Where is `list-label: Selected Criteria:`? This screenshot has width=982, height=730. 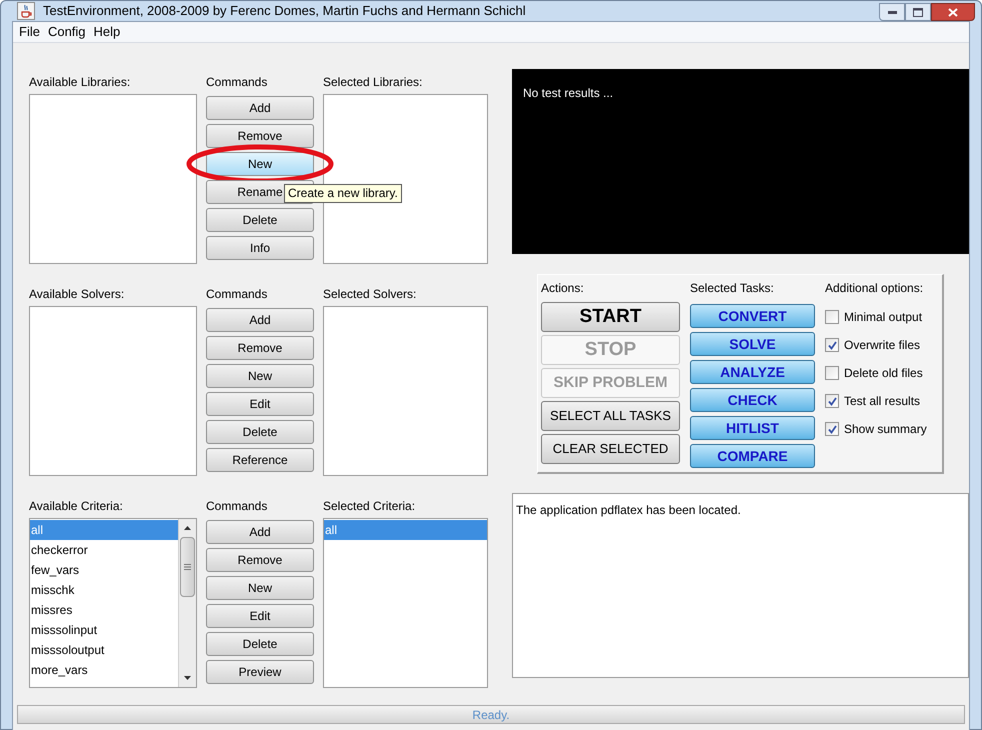
list-label: Selected Criteria: is located at coordinates (369, 506).